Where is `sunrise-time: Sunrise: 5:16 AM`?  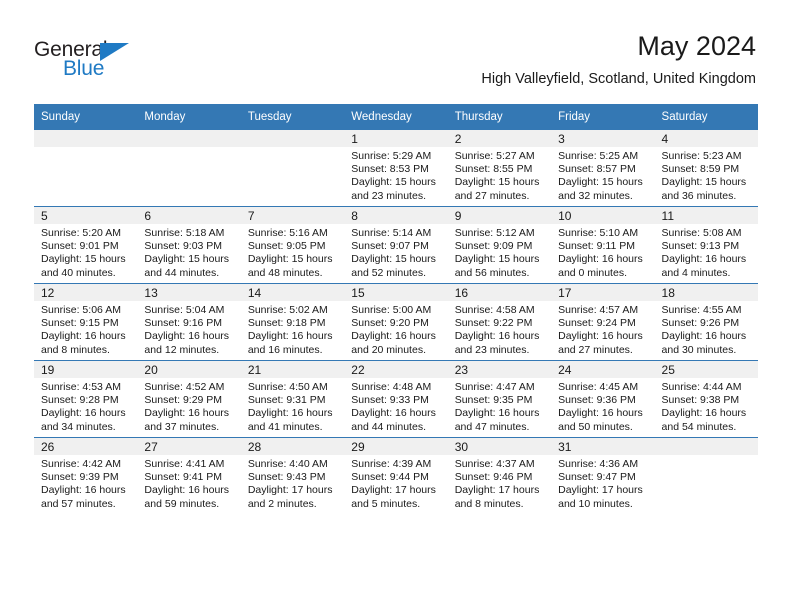
sunrise-time: Sunrise: 5:16 AM is located at coordinates (287, 233).